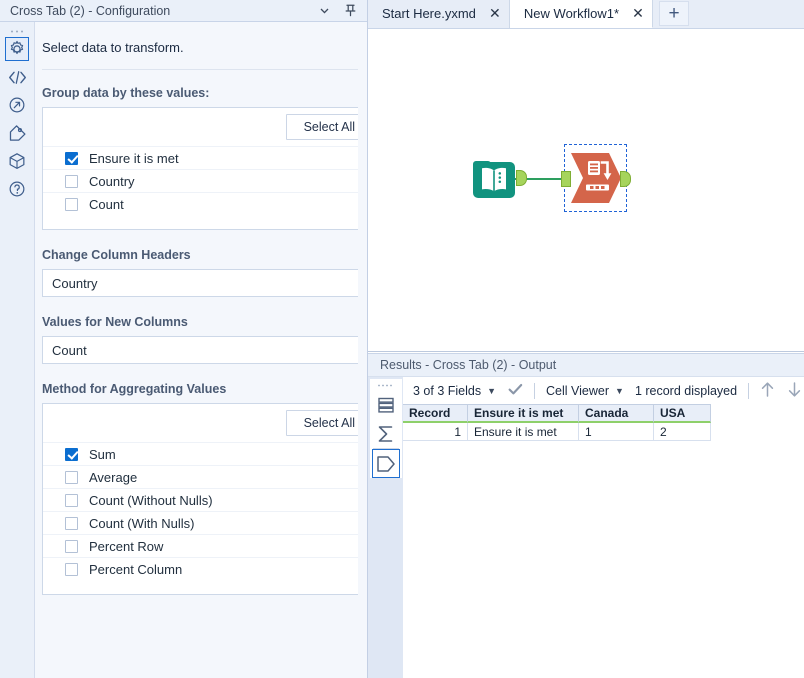 The image size is (804, 678). I want to click on rail-grip-handle, so click(17, 31).